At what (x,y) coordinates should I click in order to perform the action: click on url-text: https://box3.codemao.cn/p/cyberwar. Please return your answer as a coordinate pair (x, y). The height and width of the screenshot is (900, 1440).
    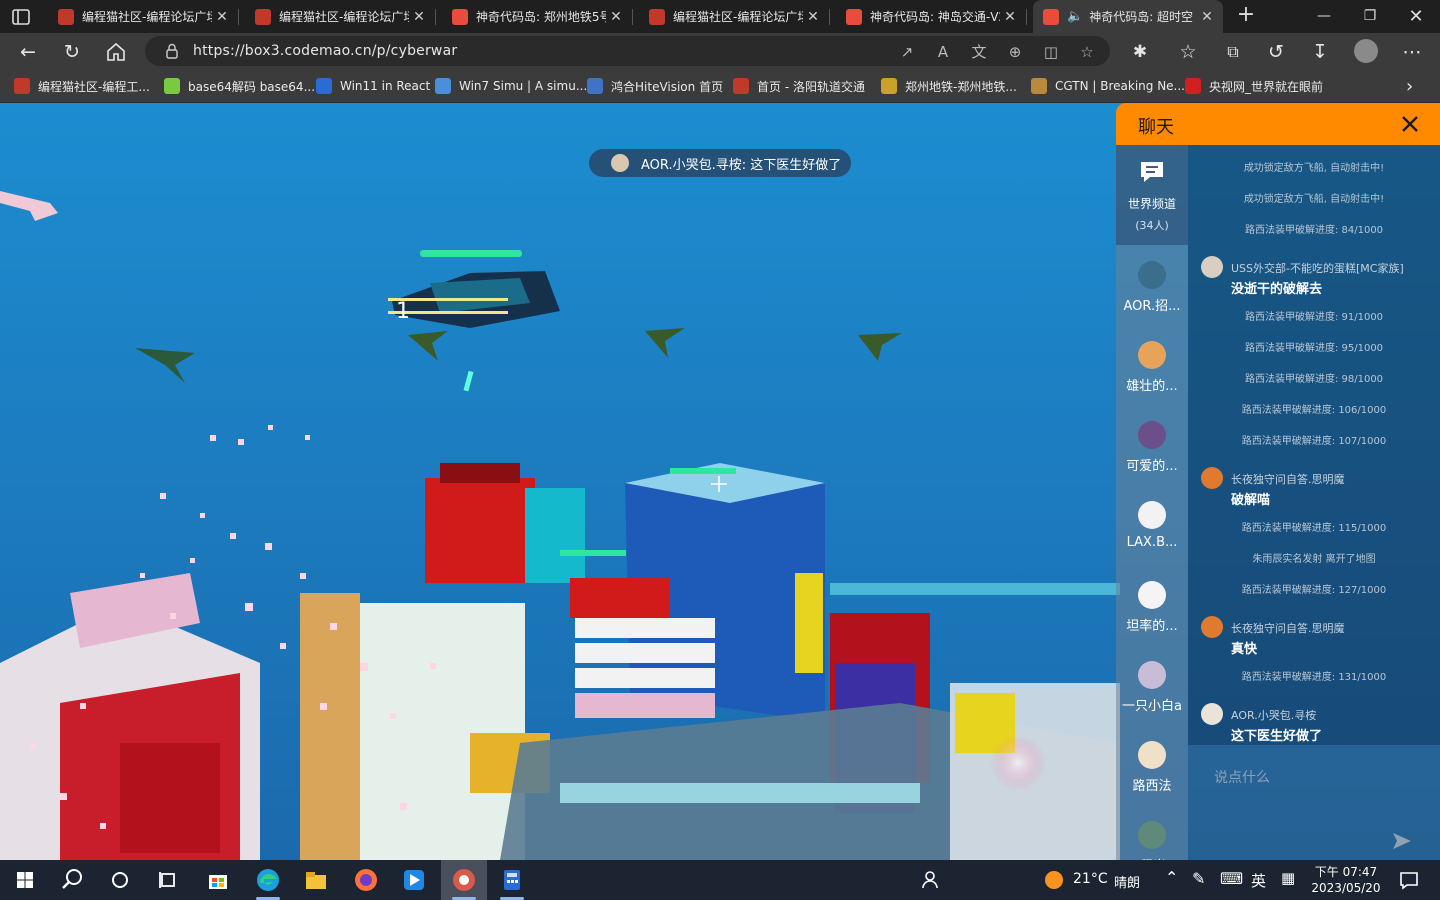
    Looking at the image, I should click on (325, 51).